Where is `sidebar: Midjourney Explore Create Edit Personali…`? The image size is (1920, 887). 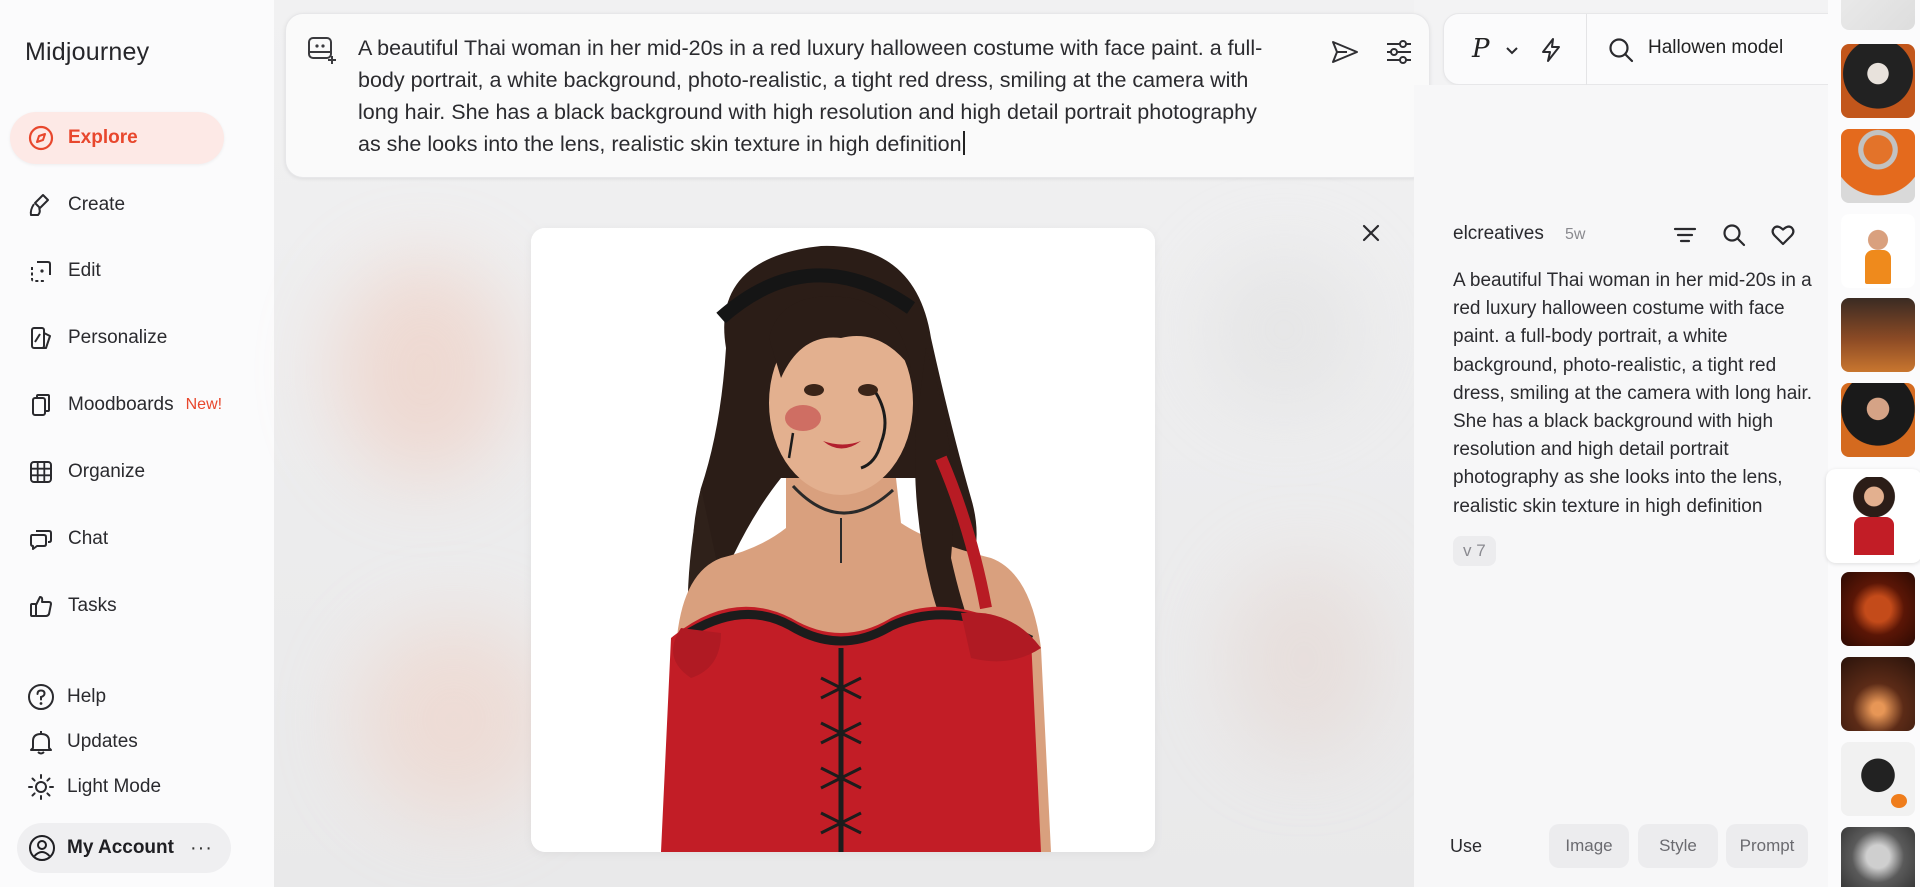 sidebar: Midjourney Explore Create Edit Personali… is located at coordinates (137, 443).